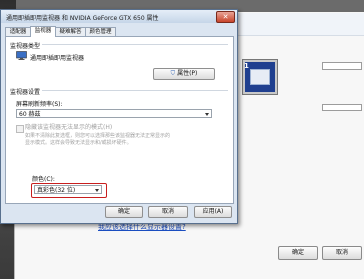 Image resolution: width=364 pixels, height=279 pixels. What do you see at coordinates (20, 129) in the screenshot?
I see `hide-modes-checkbox` at bounding box center [20, 129].